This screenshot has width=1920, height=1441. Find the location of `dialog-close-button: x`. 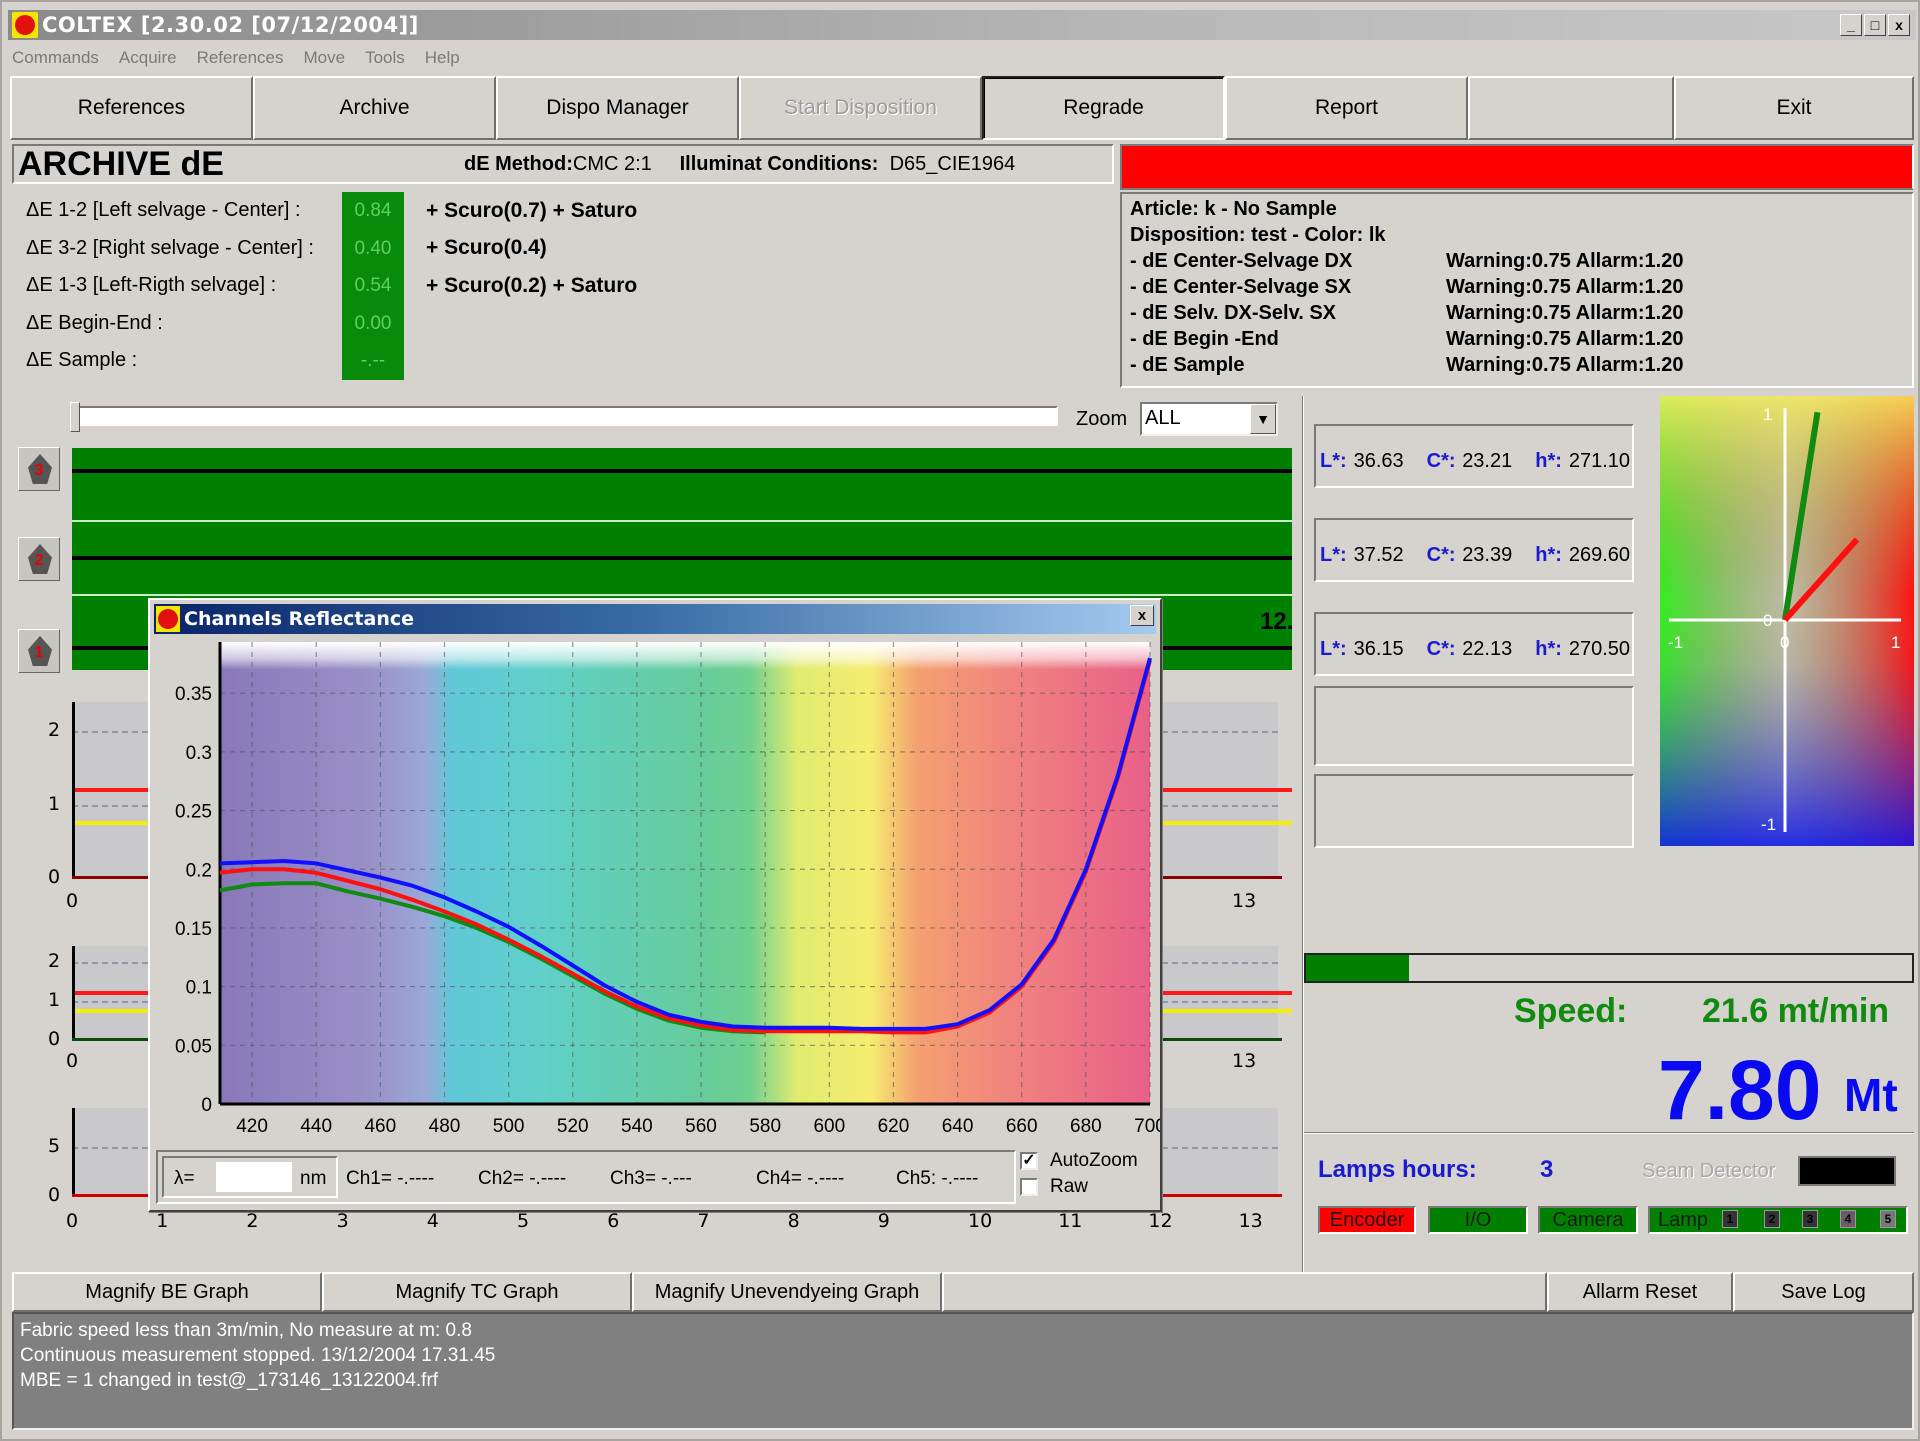

dialog-close-button: x is located at coordinates (1142, 615).